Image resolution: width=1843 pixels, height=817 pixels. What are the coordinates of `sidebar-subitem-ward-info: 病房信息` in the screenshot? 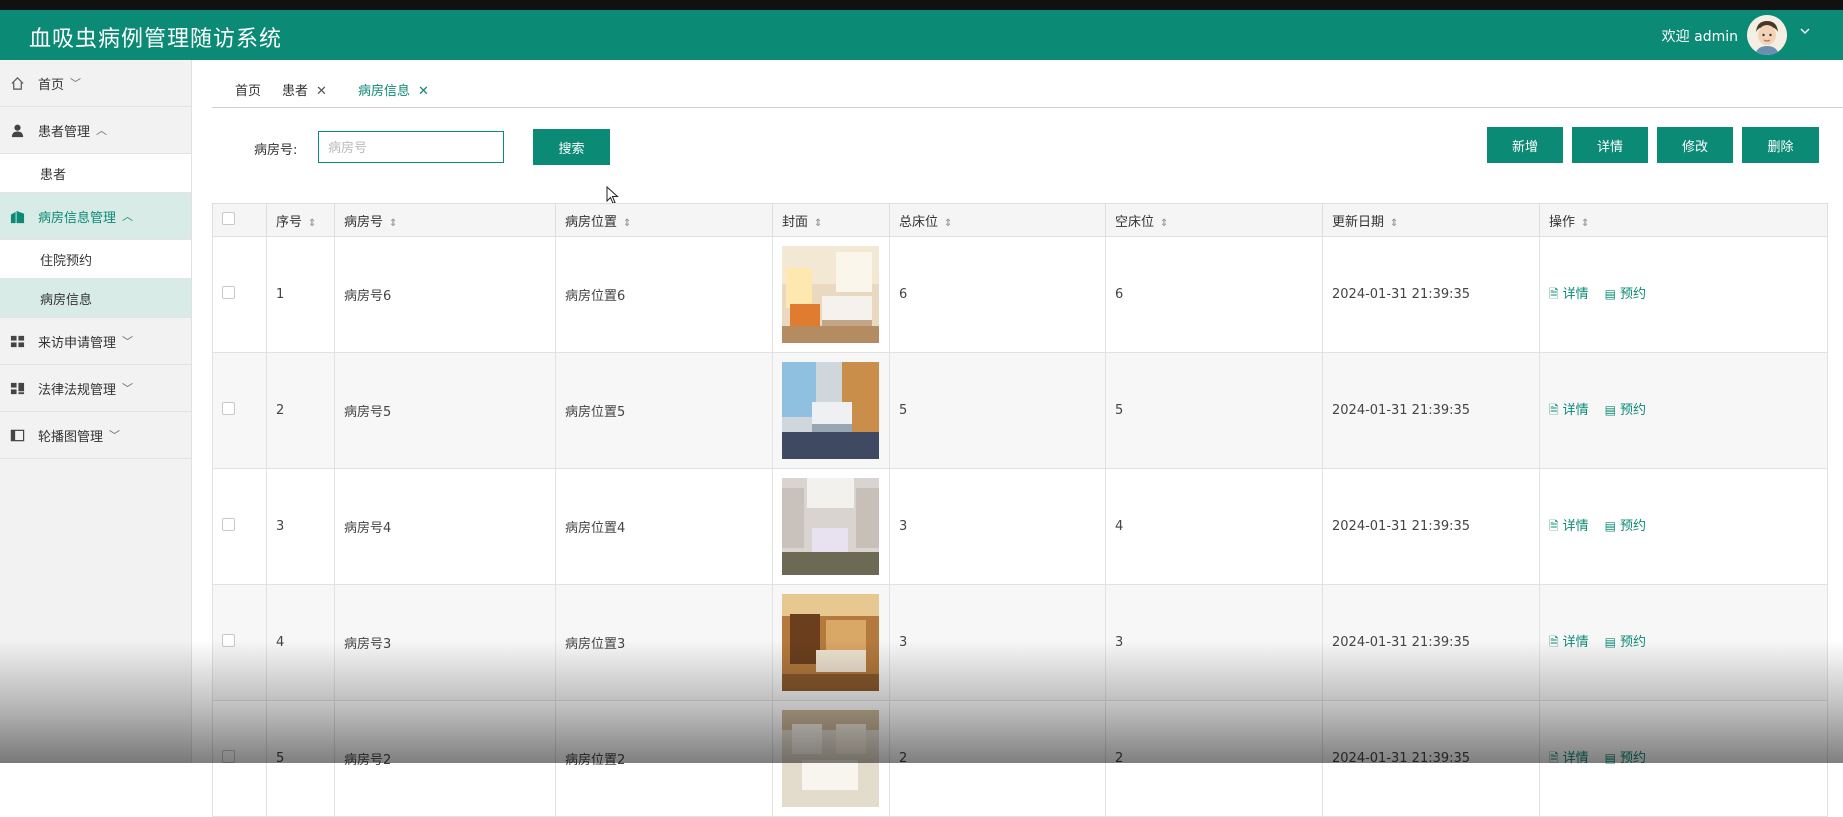 It's located at (95, 298).